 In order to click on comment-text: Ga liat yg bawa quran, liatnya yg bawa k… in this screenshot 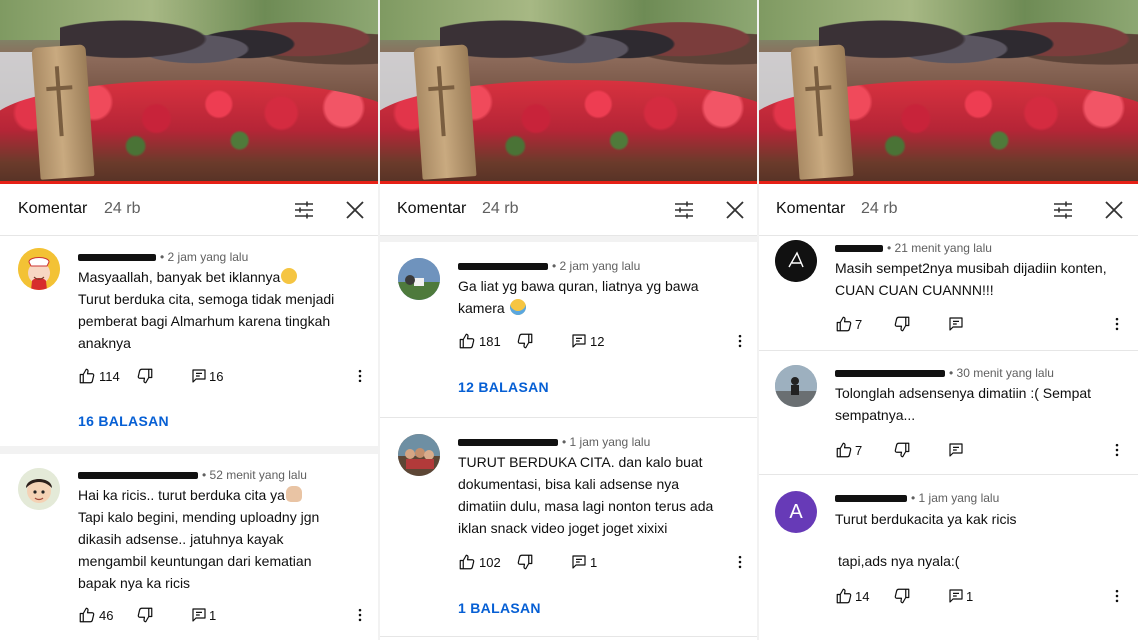, I will do `click(578, 297)`.